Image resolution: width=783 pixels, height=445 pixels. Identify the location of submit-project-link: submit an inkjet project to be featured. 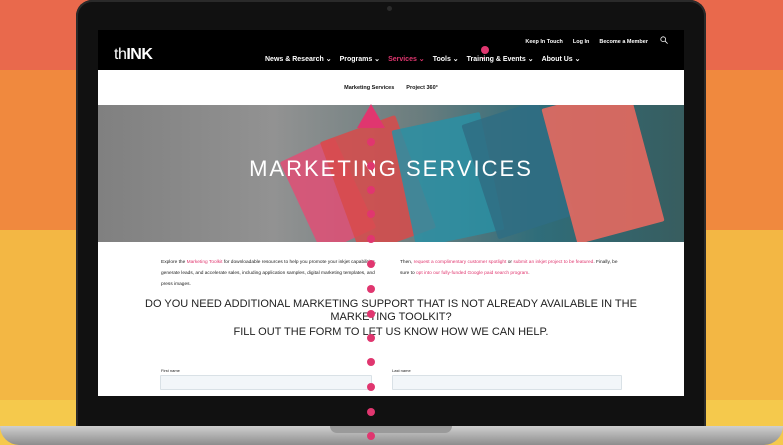
(553, 262).